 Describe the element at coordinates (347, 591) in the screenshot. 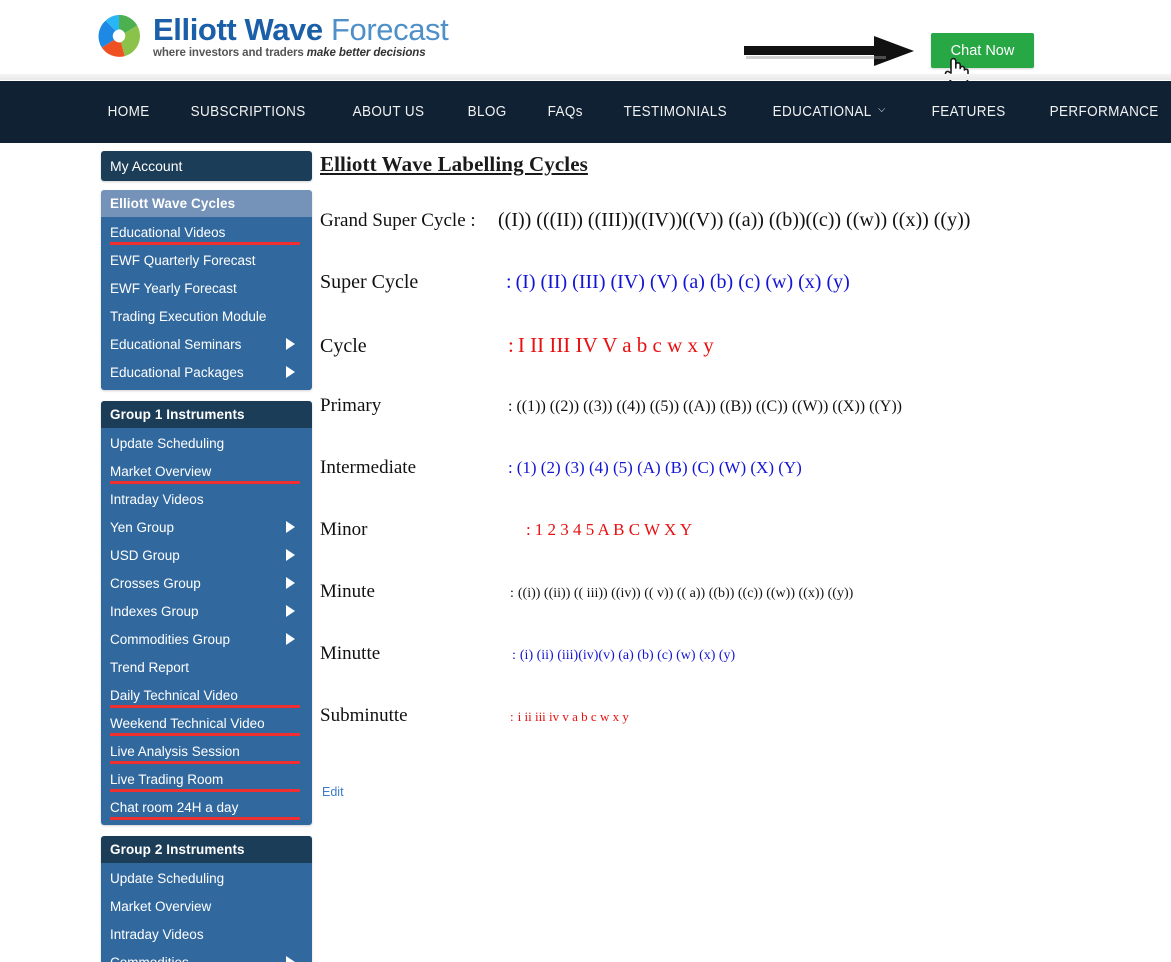

I see `cycle-label: Minute` at that location.